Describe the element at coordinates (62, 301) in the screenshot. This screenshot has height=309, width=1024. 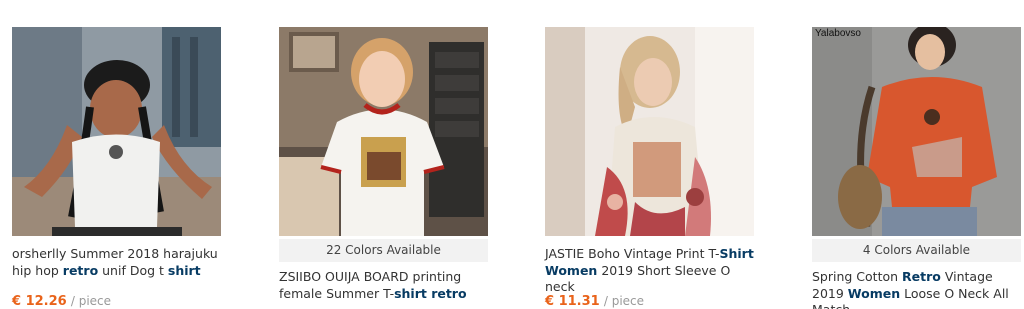
I see `product-price: € 12.26 / piece` at that location.